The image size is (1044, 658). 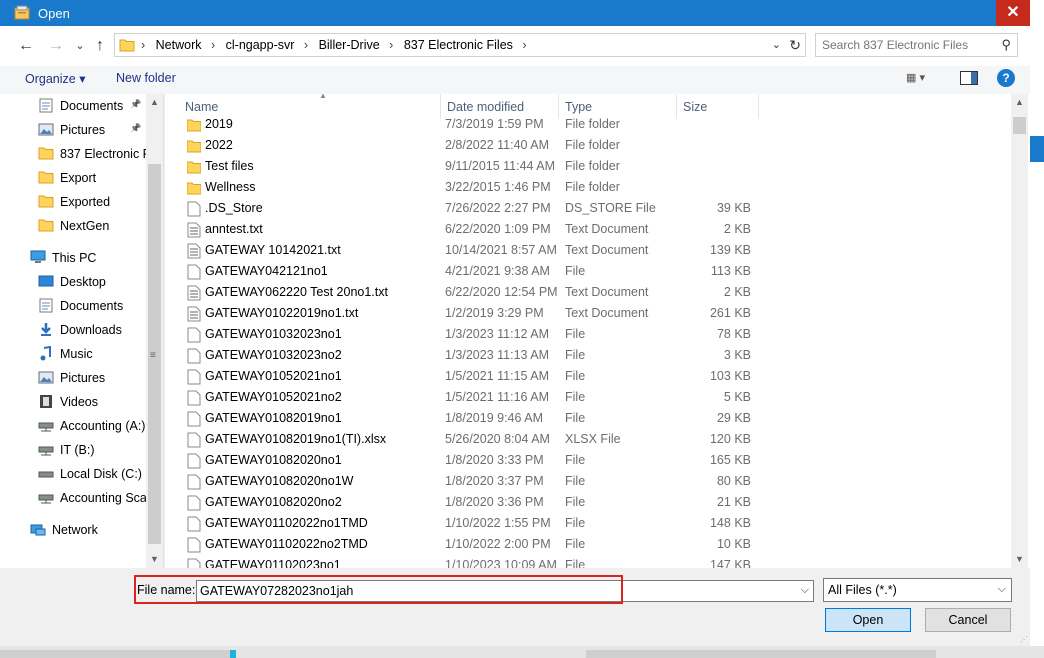 I want to click on sidebar-item-accounting-scar: Accounting Scar, so click(x=94, y=498).